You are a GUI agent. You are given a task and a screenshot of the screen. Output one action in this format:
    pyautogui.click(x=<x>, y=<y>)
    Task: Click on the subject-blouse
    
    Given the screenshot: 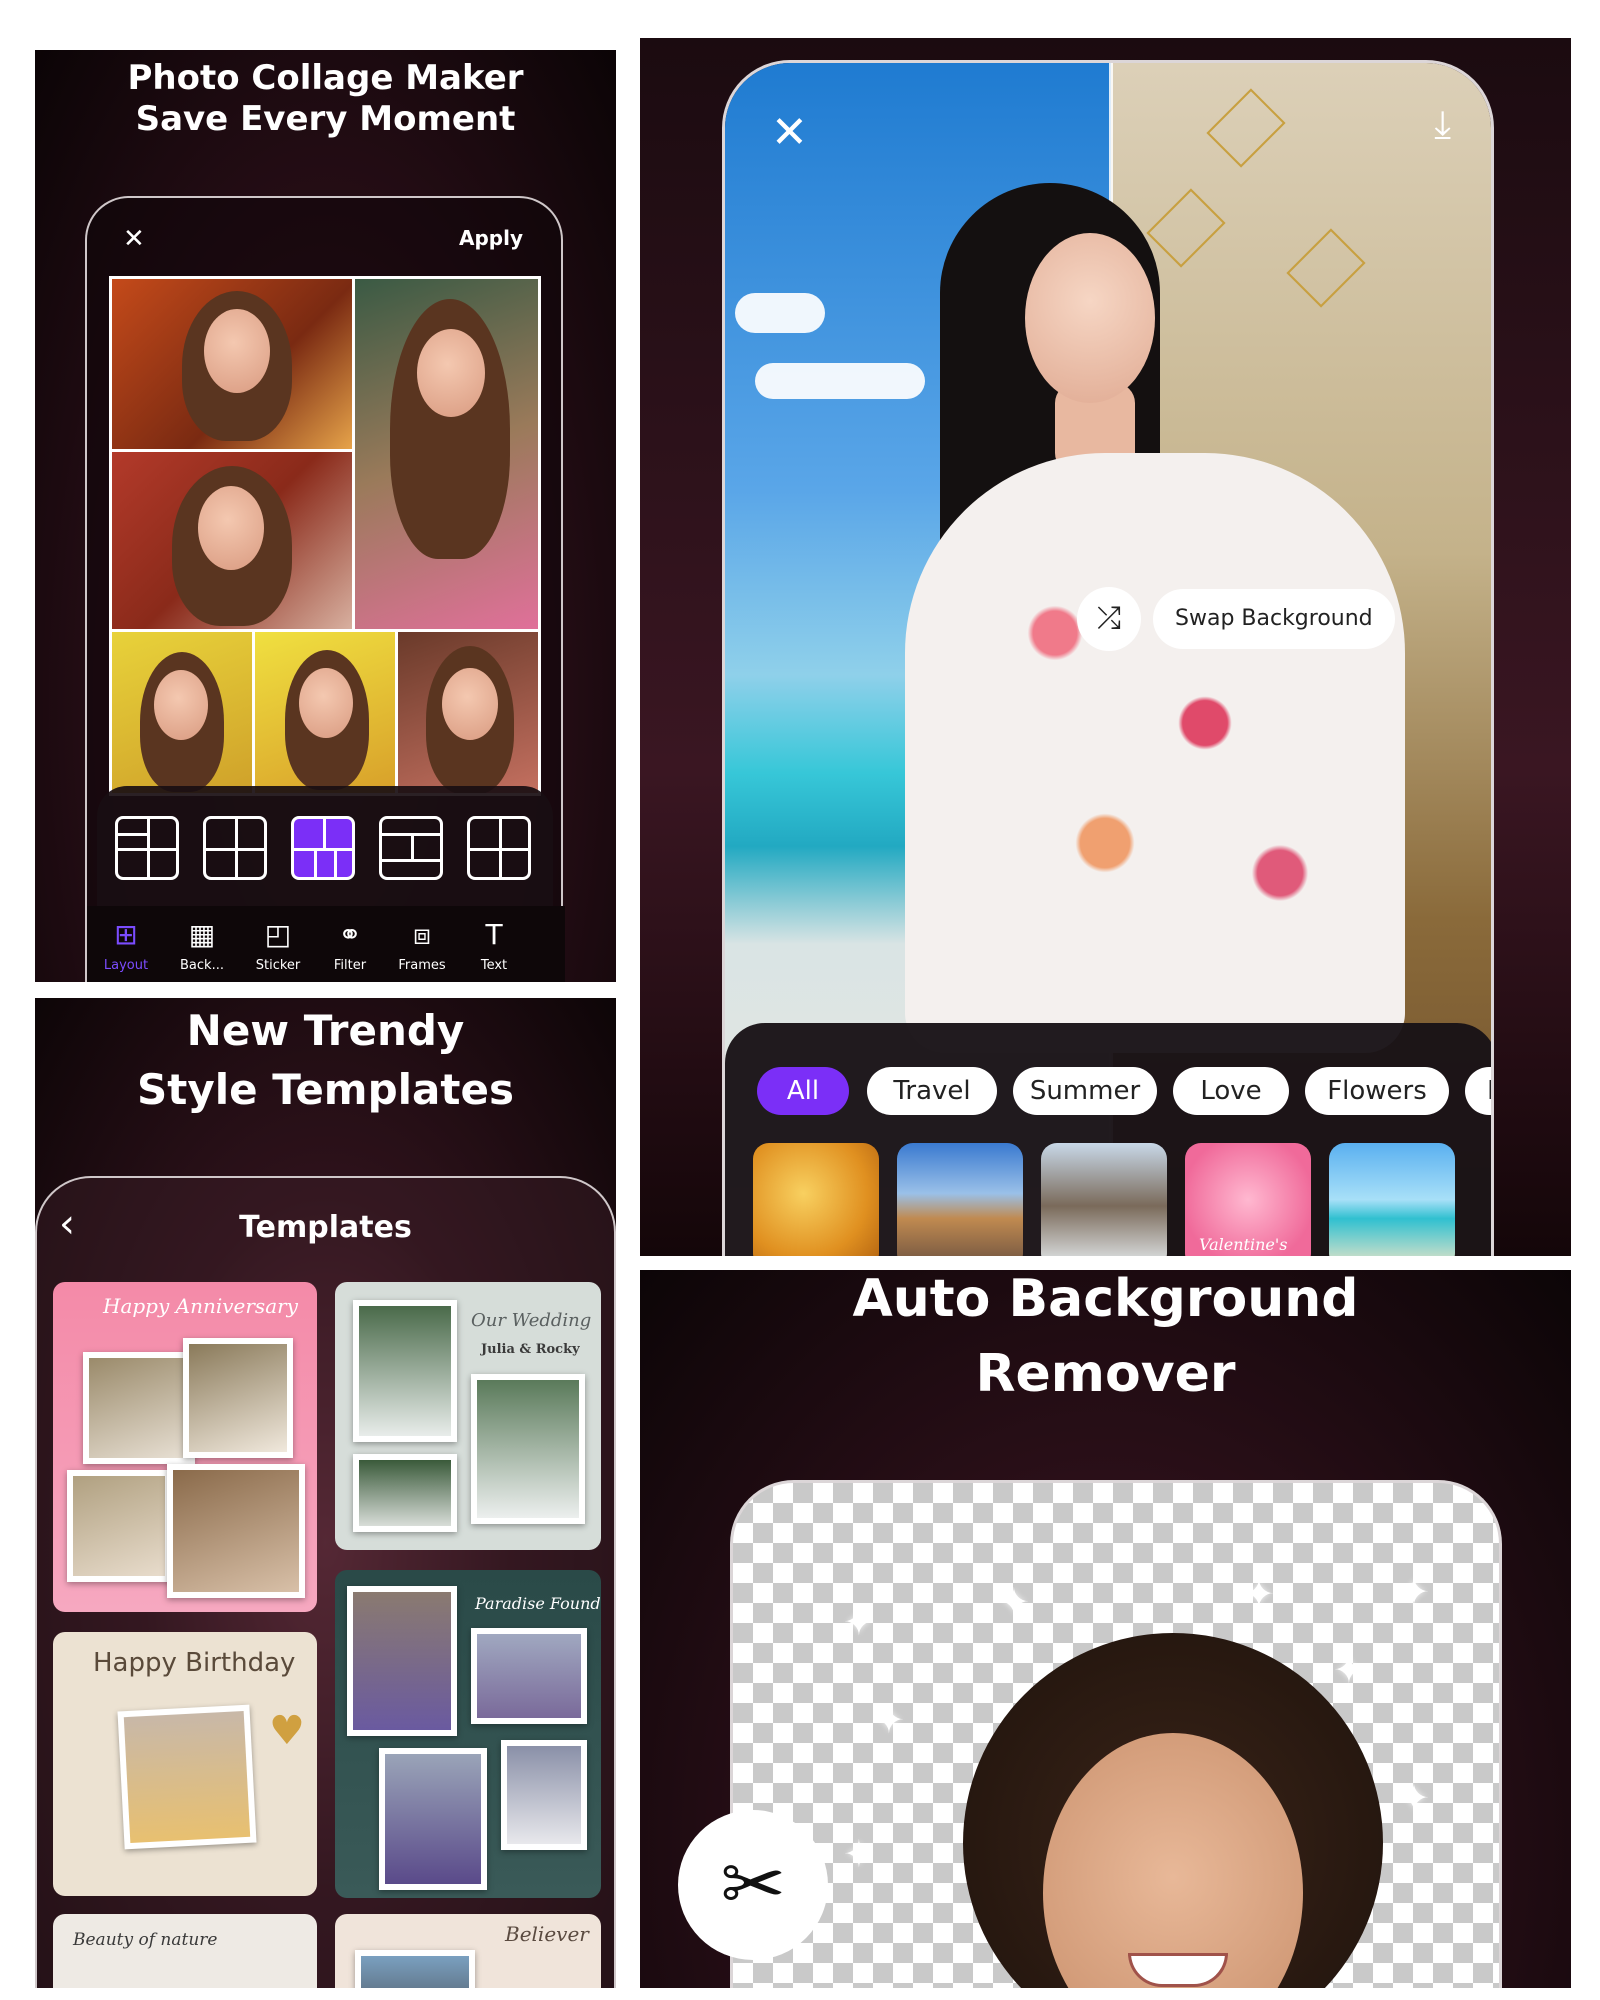 What is the action you would take?
    pyautogui.click(x=1155, y=753)
    